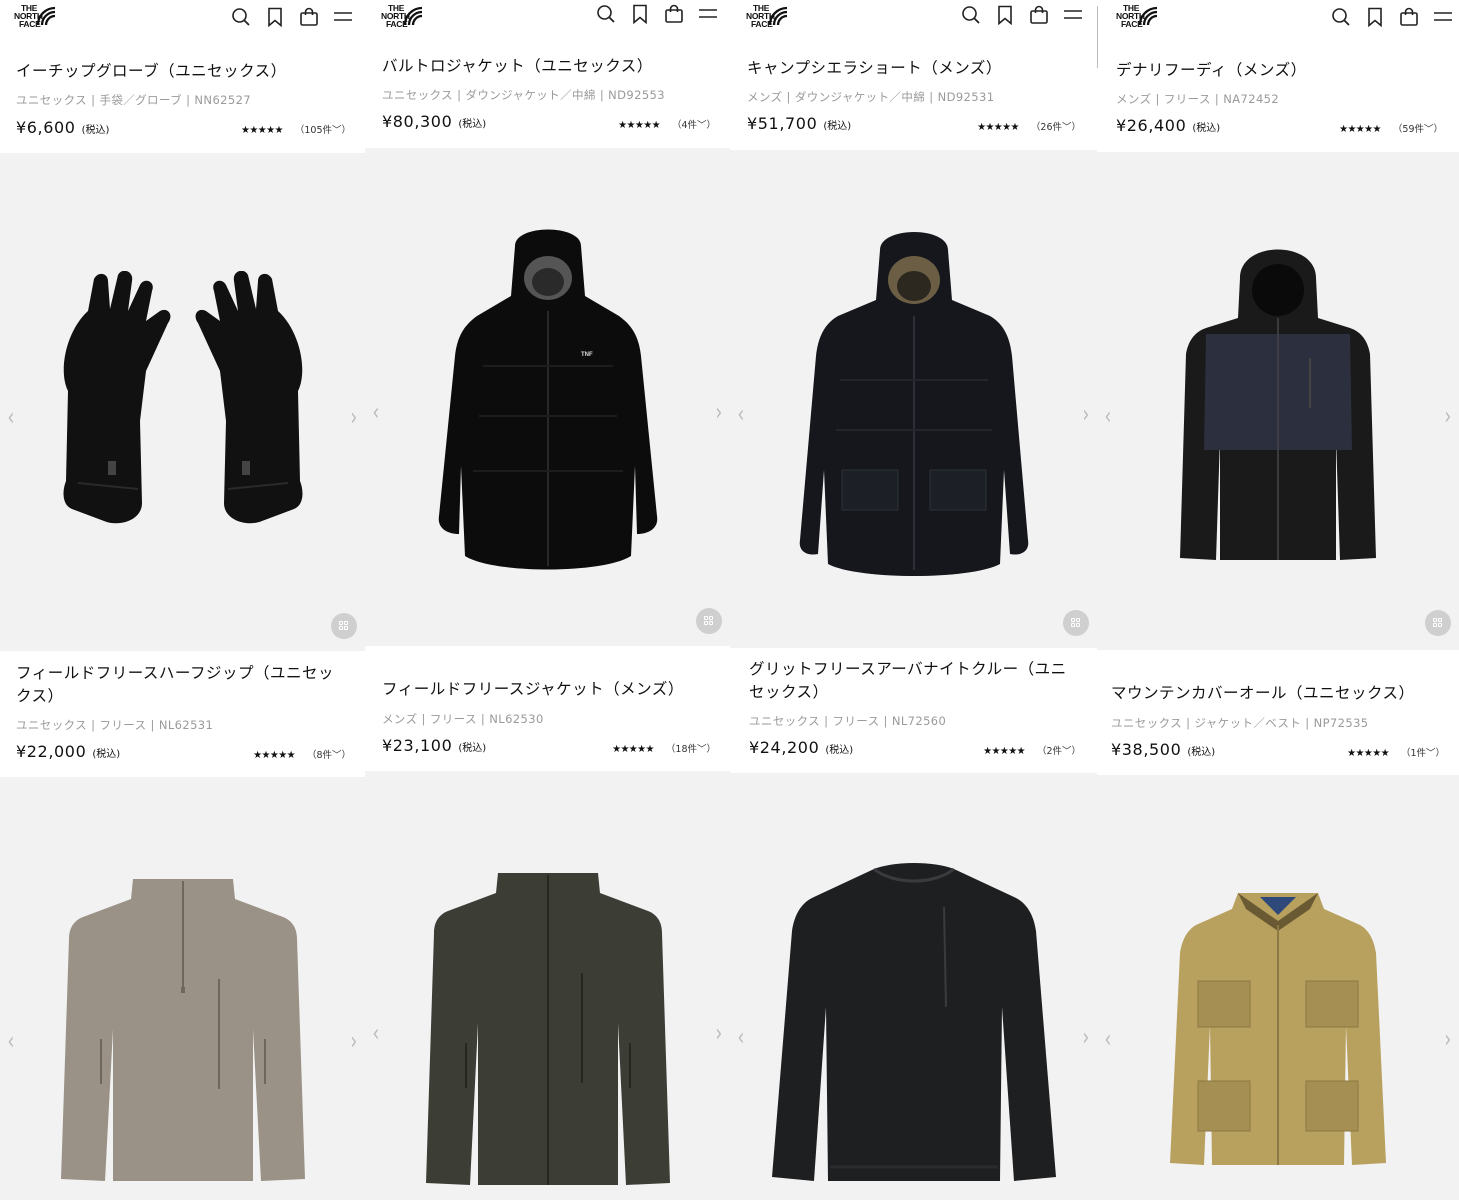 The width and height of the screenshot is (1459, 1200). I want to click on product-meta: メンズ | フリース | NL62530, so click(463, 719).